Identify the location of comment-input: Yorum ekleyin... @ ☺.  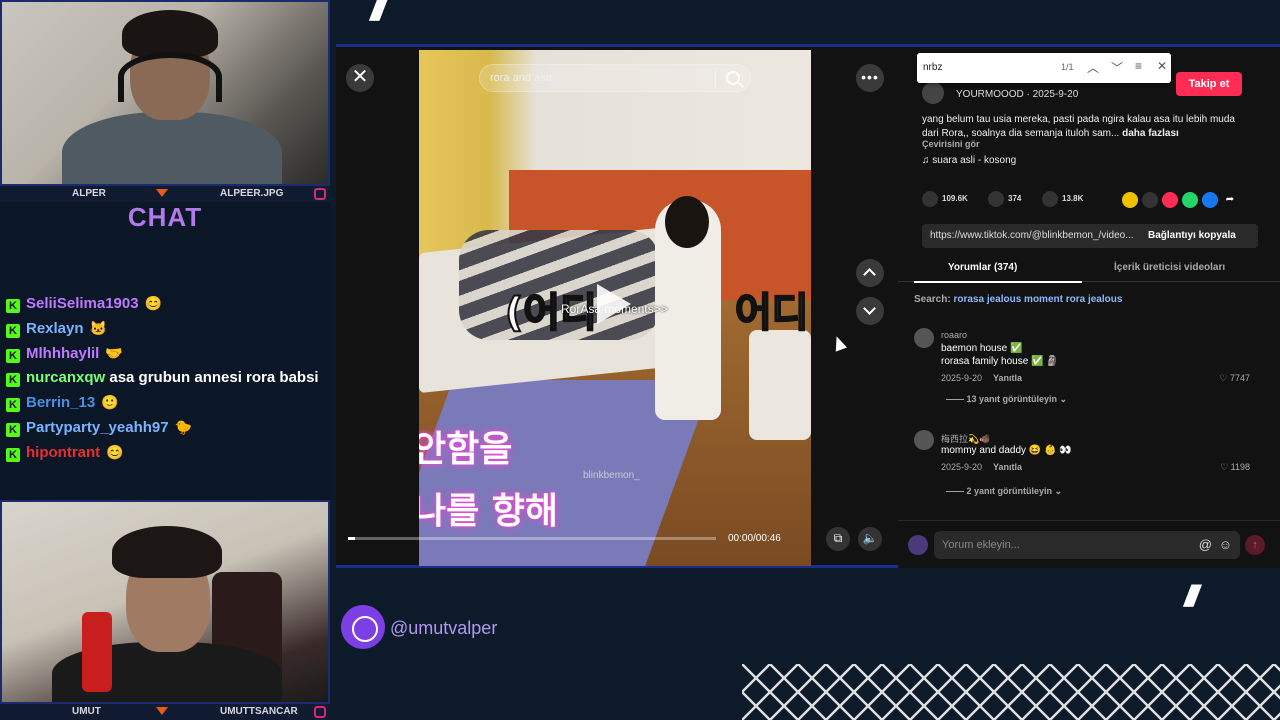
(1087, 545).